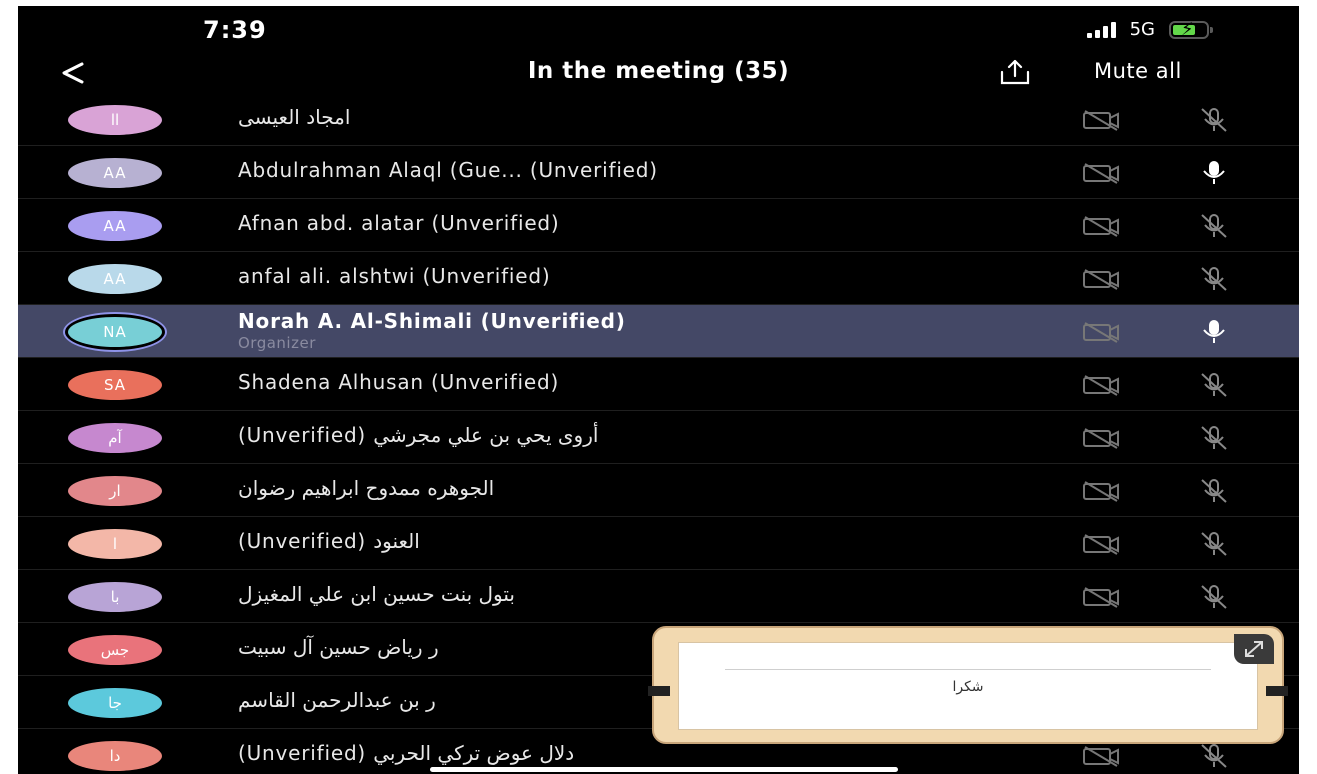 Image resolution: width=1317 pixels, height=774 pixels. Describe the element at coordinates (1138, 71) in the screenshot. I see `mute-all-button: Mute all` at that location.